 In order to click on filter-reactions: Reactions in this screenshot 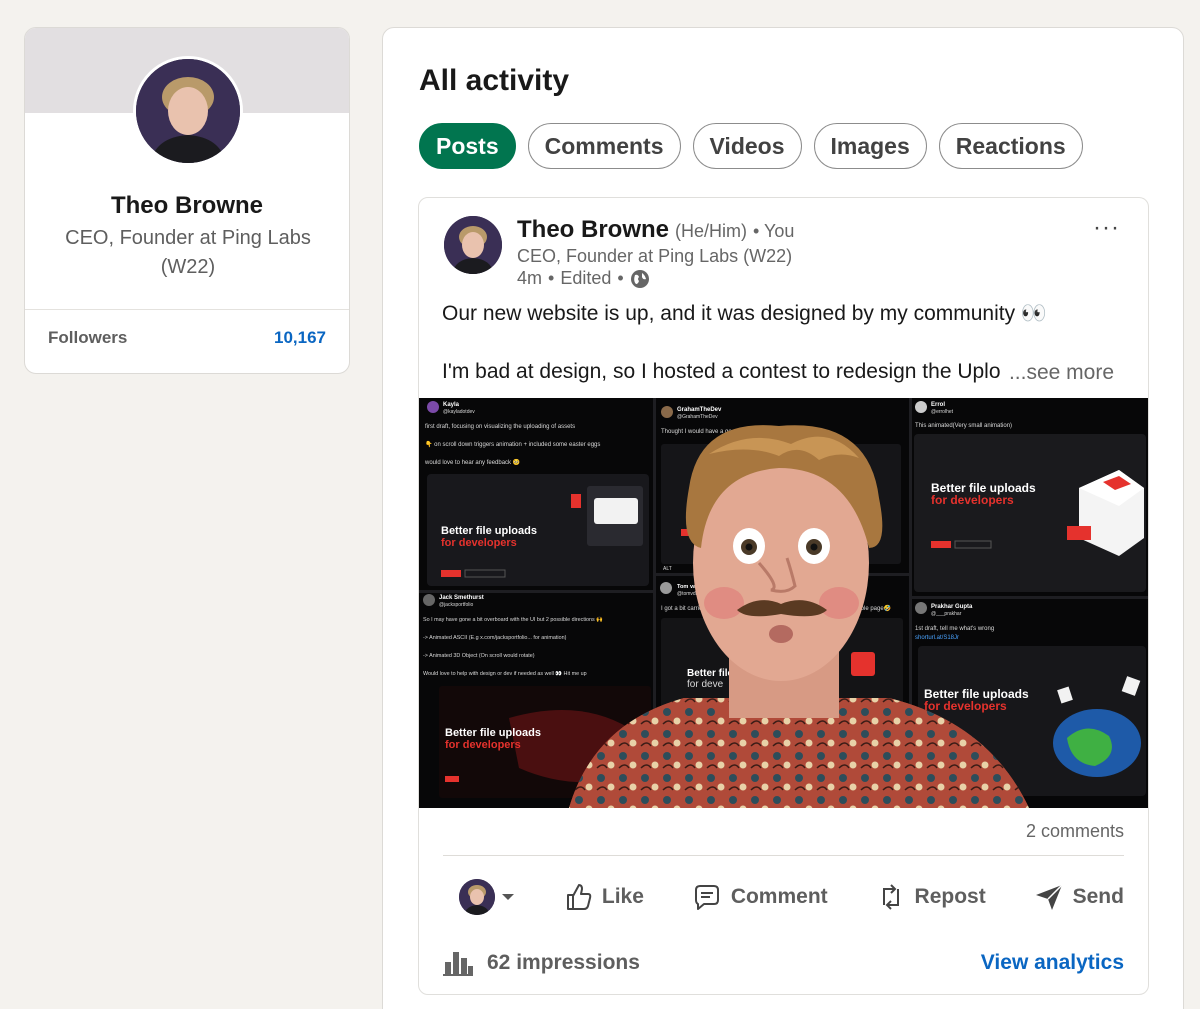, I will do `click(1010, 146)`.